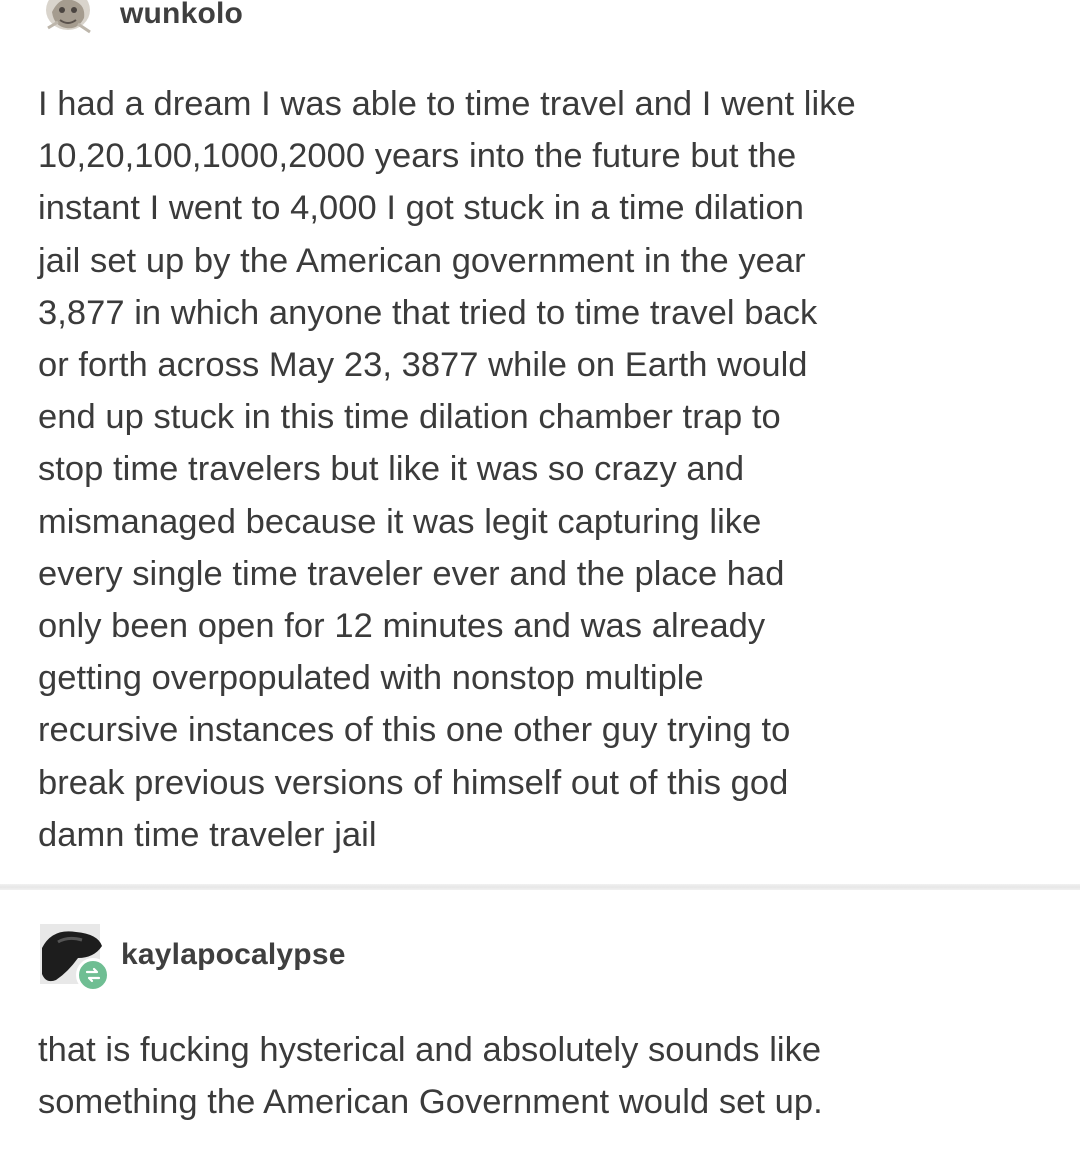 The width and height of the screenshot is (1080, 1152). Describe the element at coordinates (540, 35) in the screenshot. I see `post-header: wunkolo` at that location.